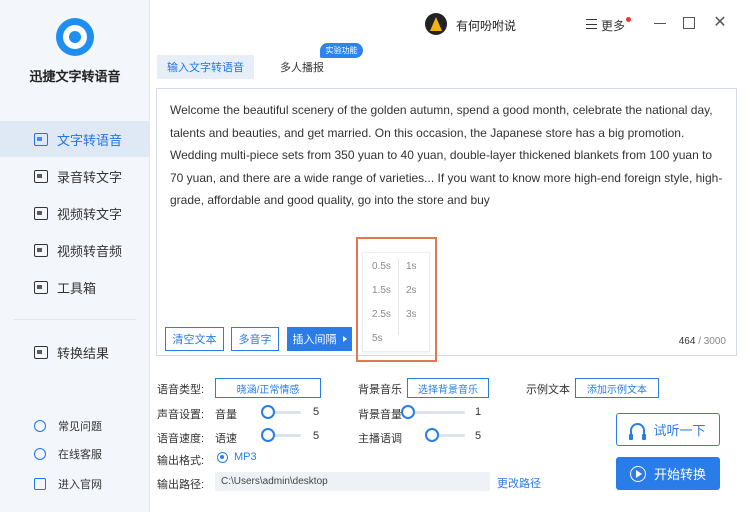 The width and height of the screenshot is (750, 512). I want to click on close-button: ✕, so click(720, 23).